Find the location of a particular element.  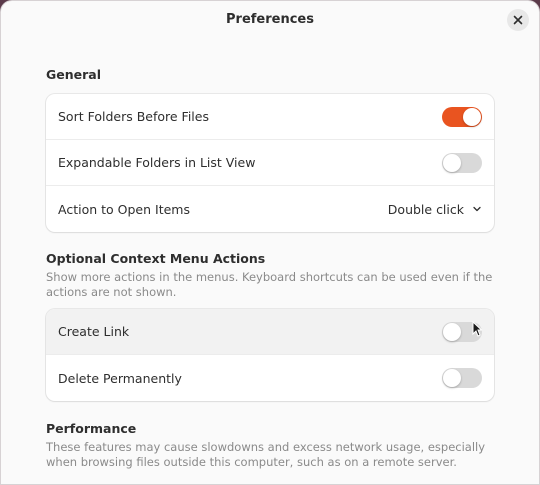

dropdown-value: Double click is located at coordinates (425, 209).